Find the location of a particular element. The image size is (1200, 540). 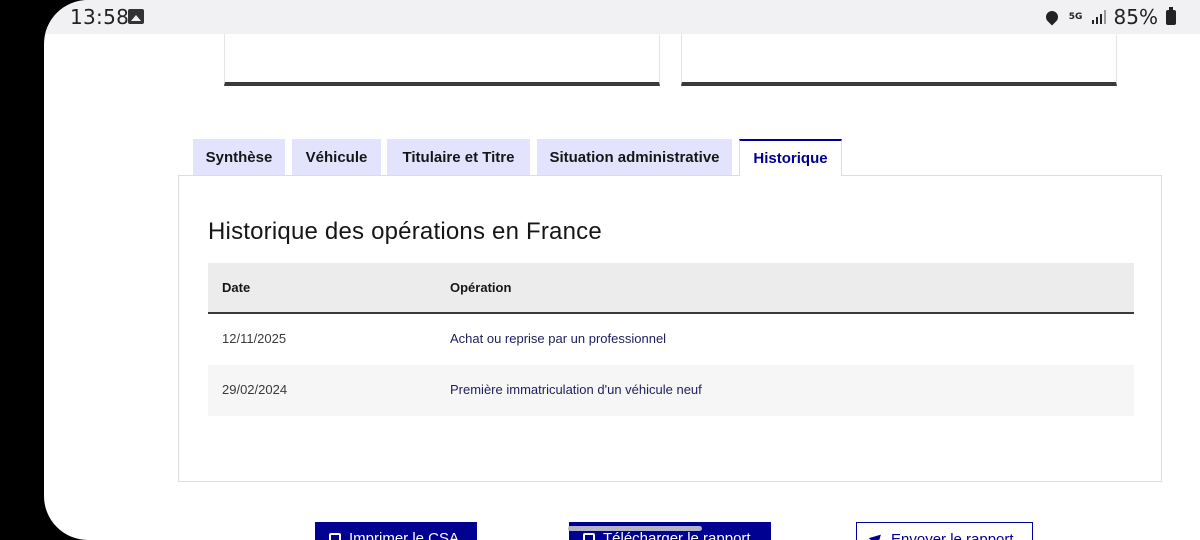

column-header-date: Date is located at coordinates (236, 287).